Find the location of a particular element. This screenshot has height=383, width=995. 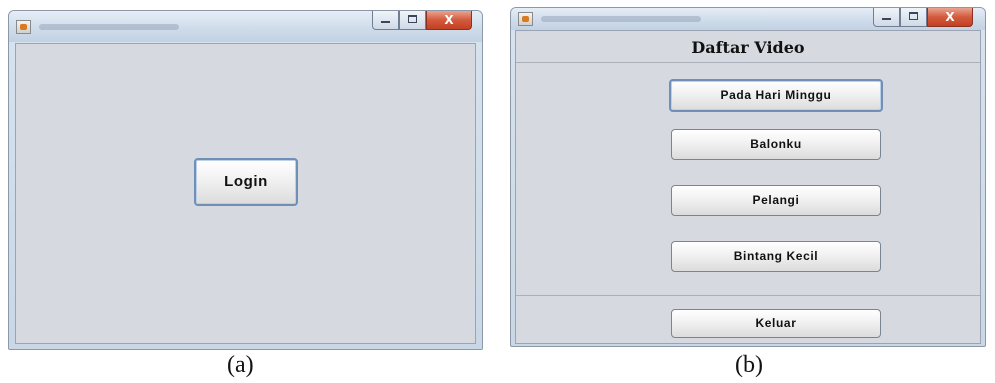

exit-button: Keluar is located at coordinates (776, 323).